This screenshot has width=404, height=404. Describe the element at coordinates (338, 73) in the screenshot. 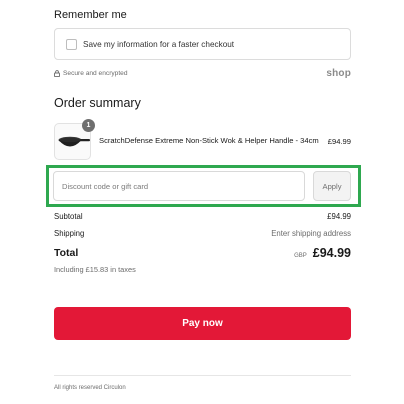

I see `shop-logo: shop` at that location.